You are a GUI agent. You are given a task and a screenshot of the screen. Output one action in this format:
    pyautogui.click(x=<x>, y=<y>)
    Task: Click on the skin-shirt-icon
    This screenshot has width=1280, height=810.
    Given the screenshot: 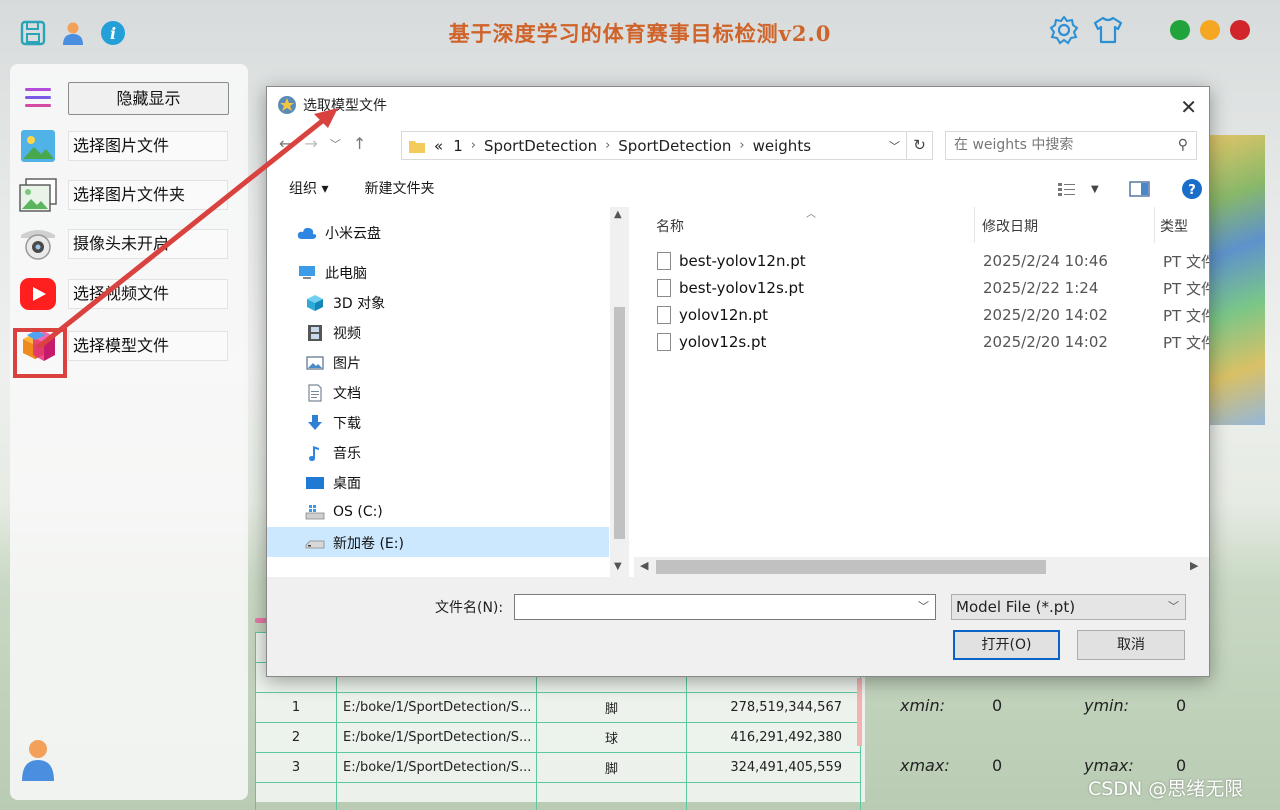 What is the action you would take?
    pyautogui.click(x=1108, y=30)
    